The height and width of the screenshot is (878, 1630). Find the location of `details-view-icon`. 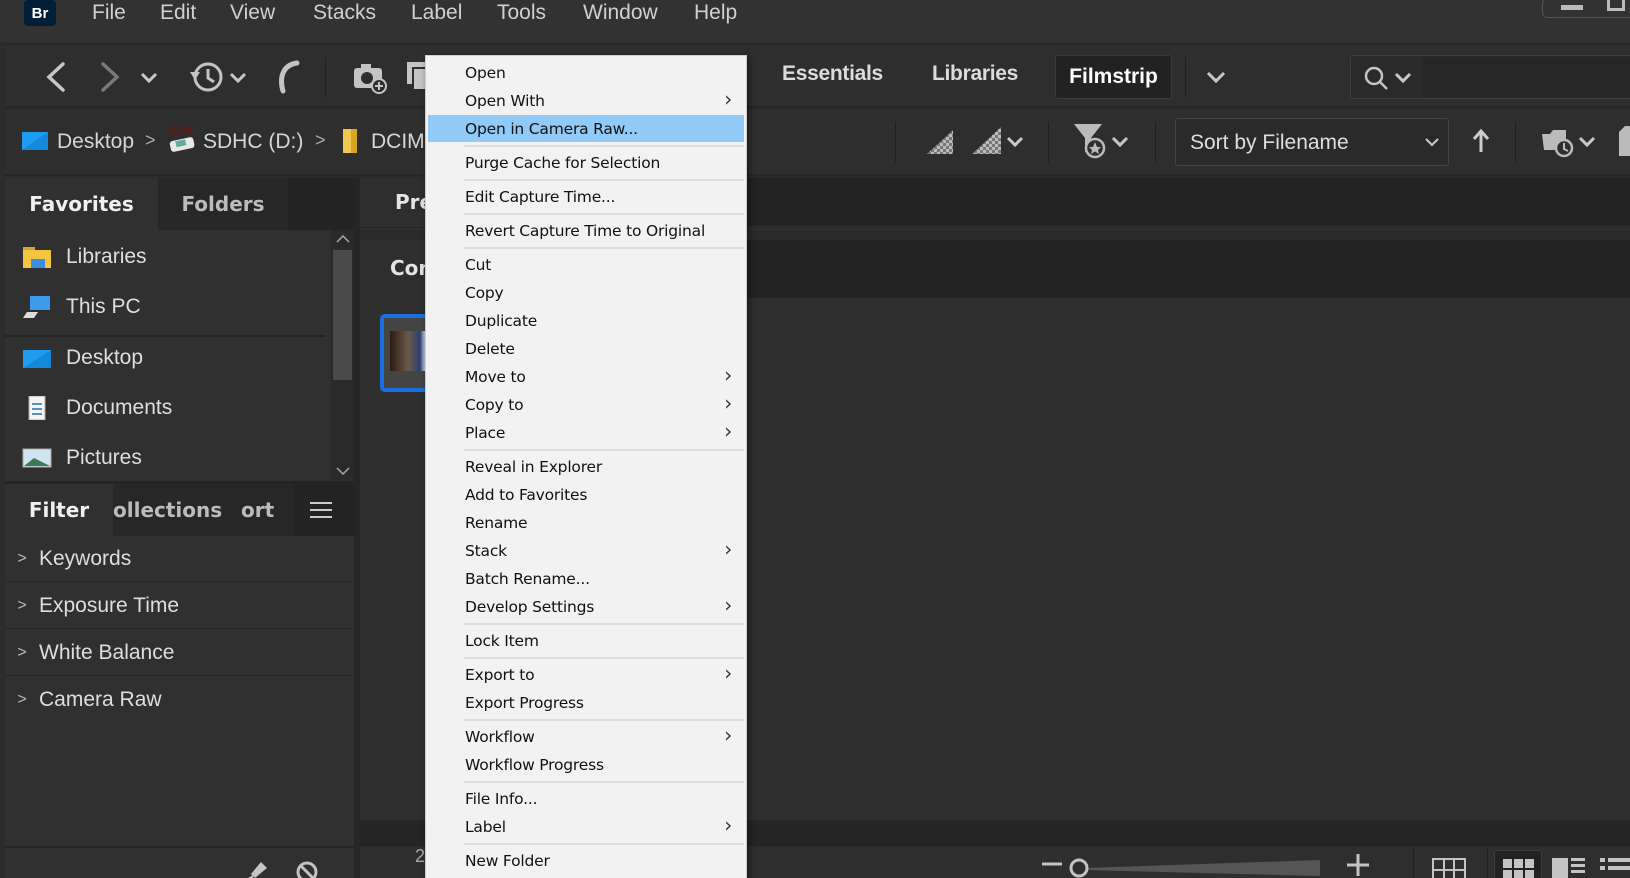

details-view-icon is located at coordinates (1569, 868).